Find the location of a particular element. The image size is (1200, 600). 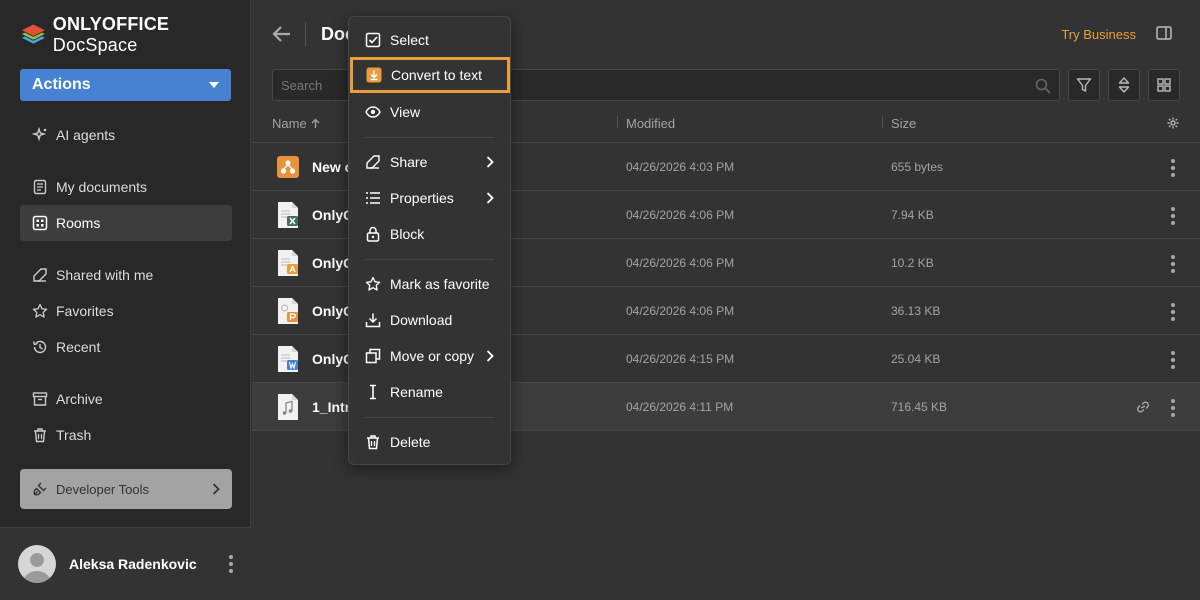

profile-menu-icon is located at coordinates (231, 564).